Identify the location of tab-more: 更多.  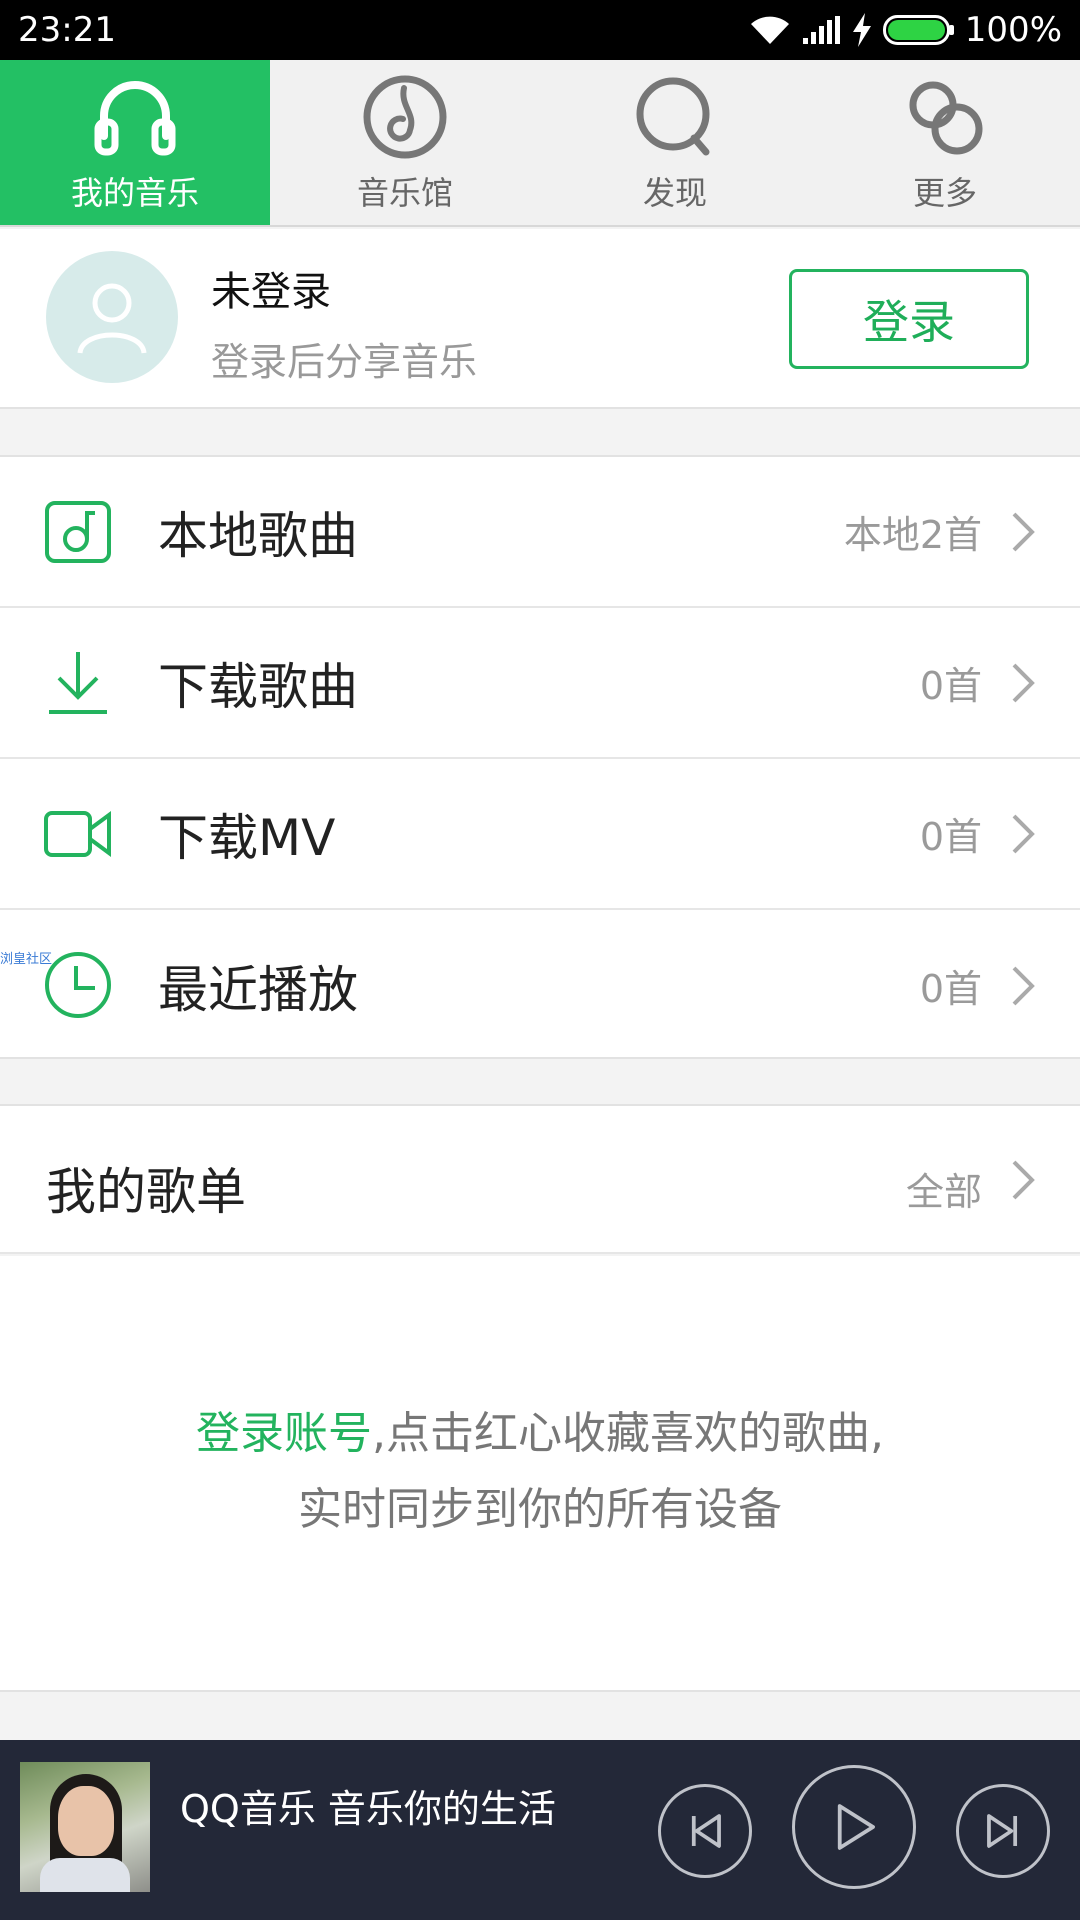
(945, 142).